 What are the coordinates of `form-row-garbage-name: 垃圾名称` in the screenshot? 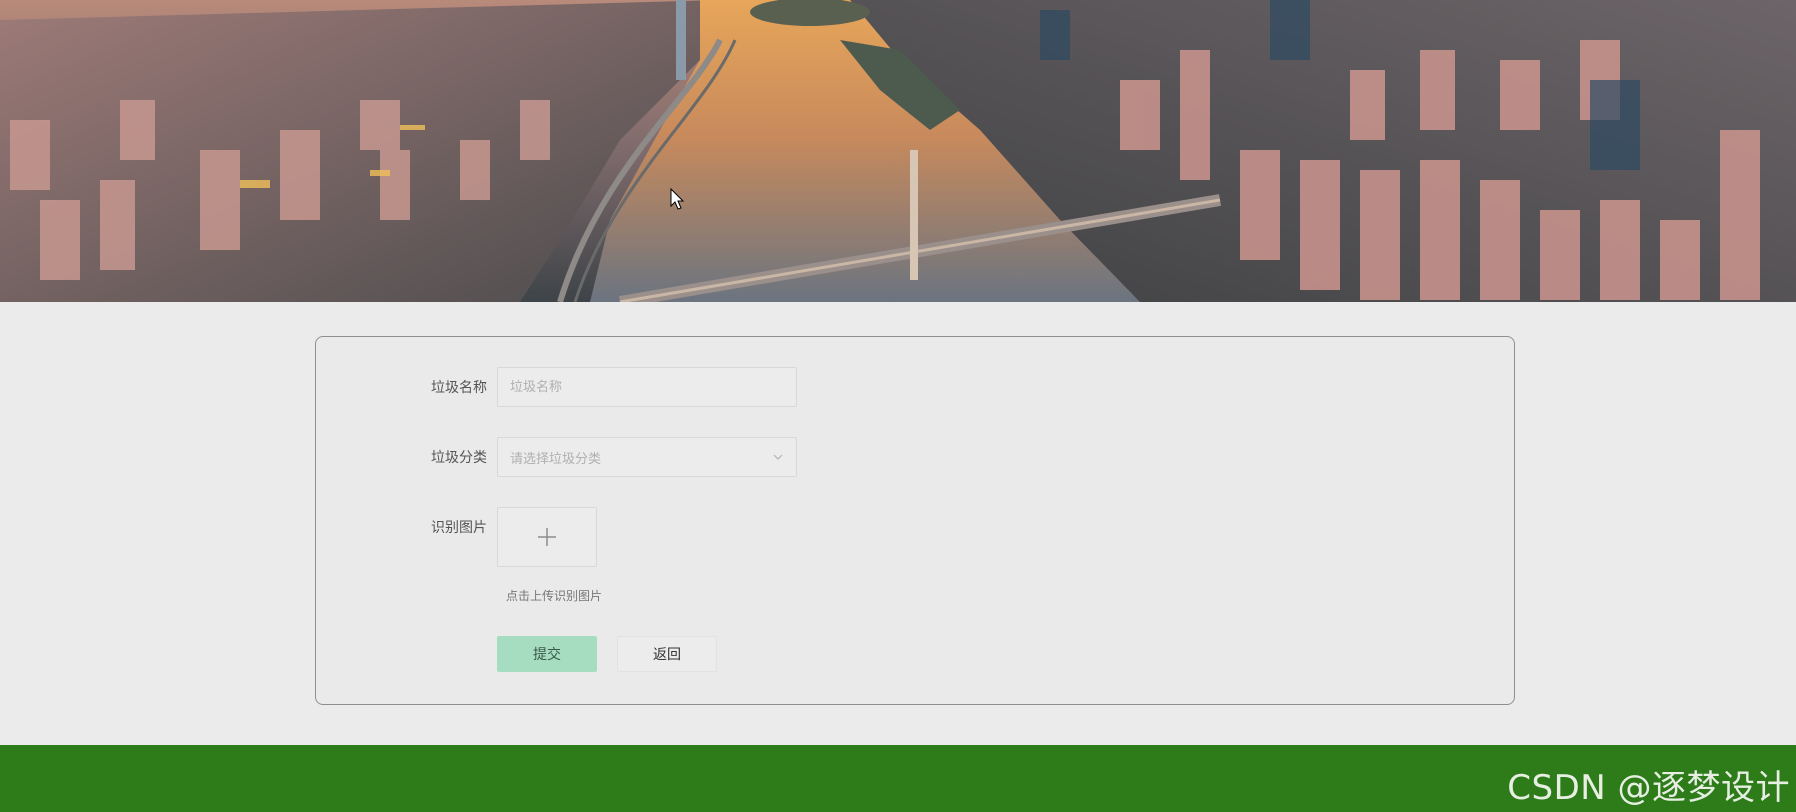 It's located at (556, 387).